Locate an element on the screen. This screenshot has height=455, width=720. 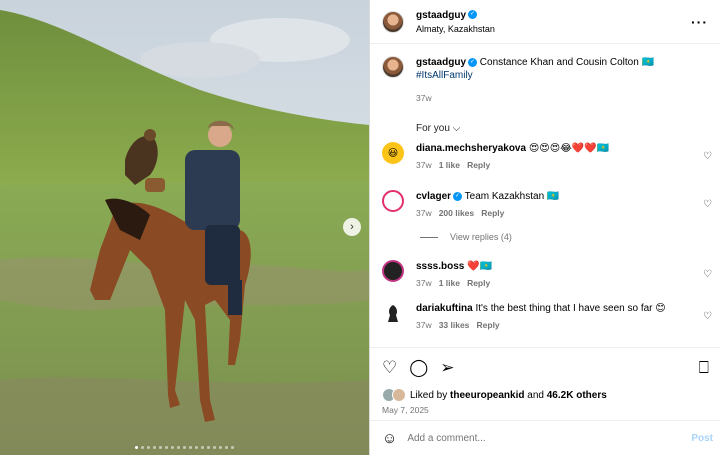
chevron-down-icon: ⌵ is located at coordinates (456, 128).